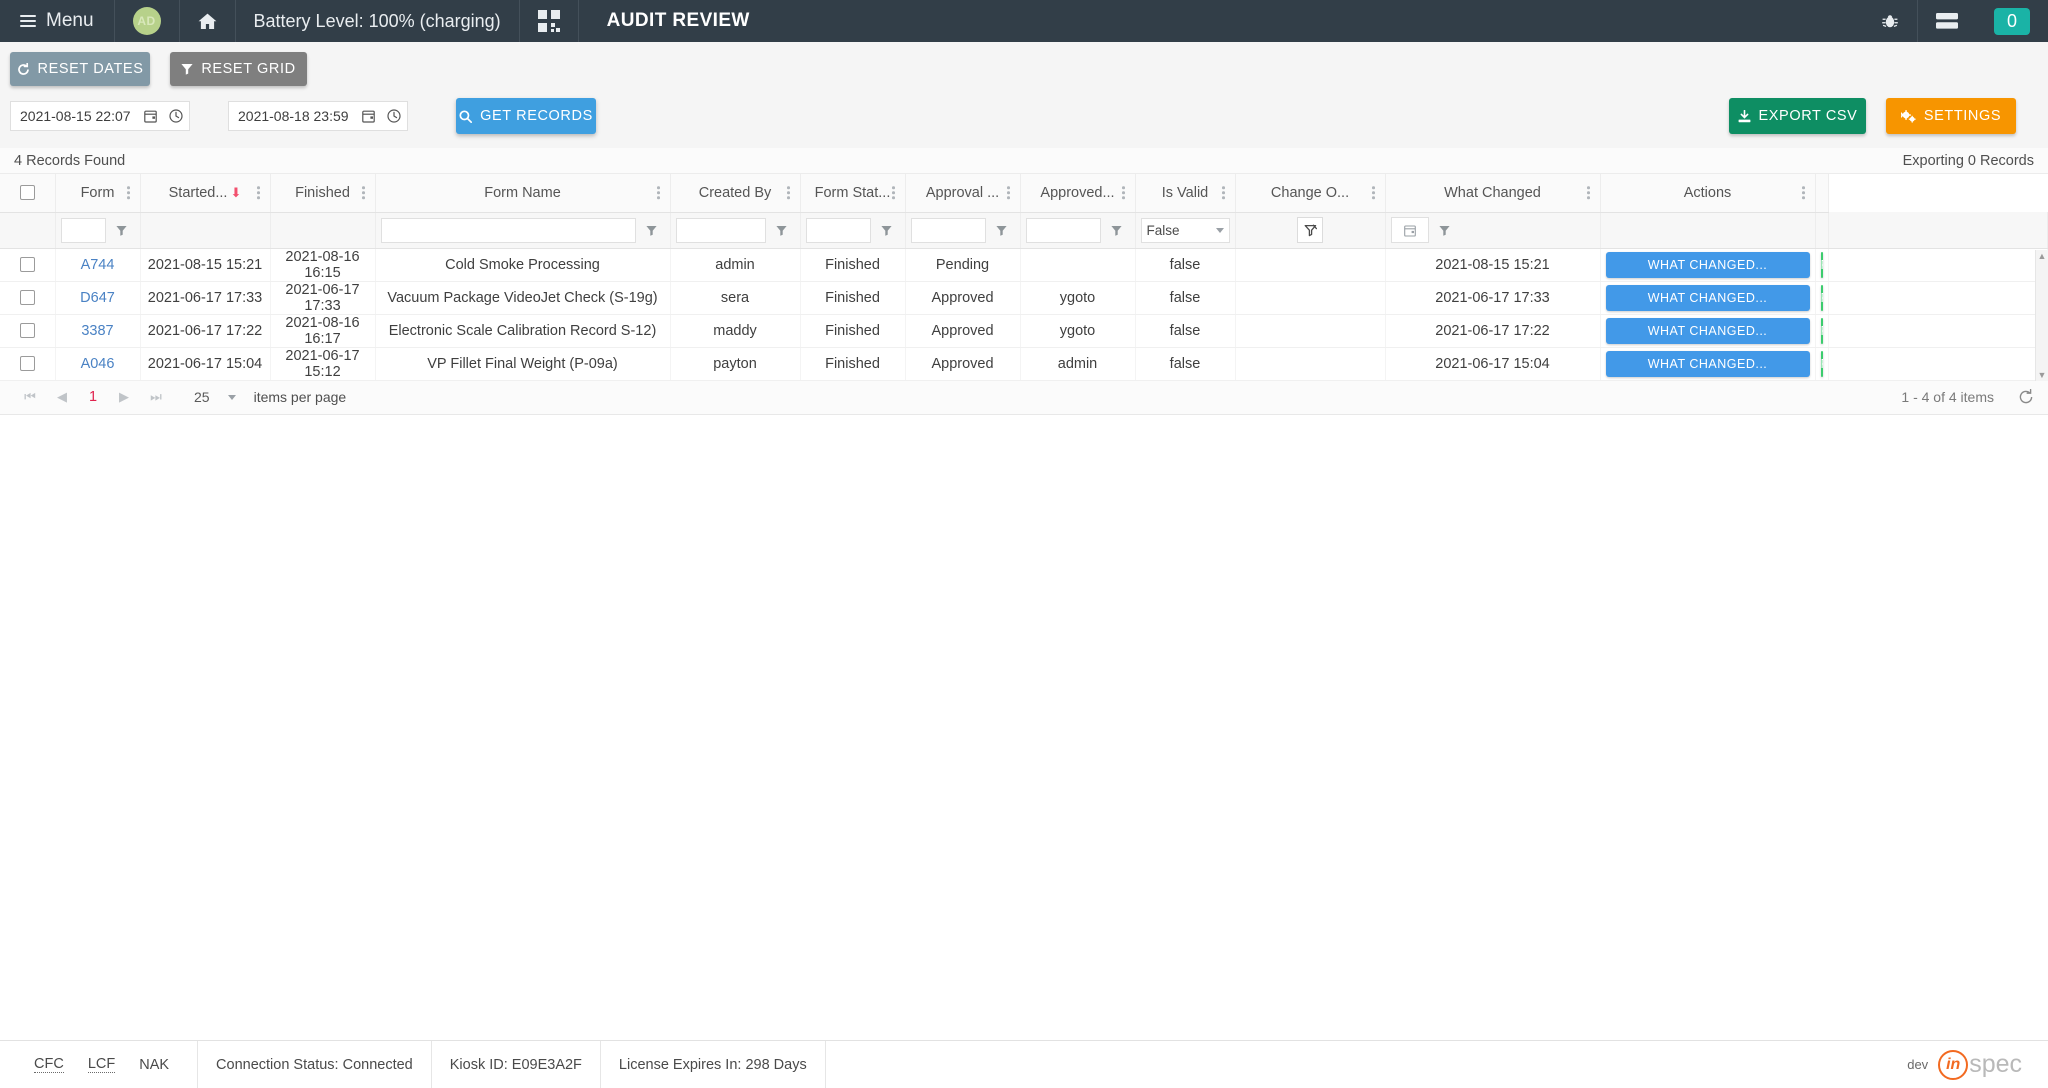 This screenshot has width=2048, height=1088. What do you see at coordinates (2041, 315) in the screenshot?
I see `grid-vertical-scrollbar: ▲ ▼` at bounding box center [2041, 315].